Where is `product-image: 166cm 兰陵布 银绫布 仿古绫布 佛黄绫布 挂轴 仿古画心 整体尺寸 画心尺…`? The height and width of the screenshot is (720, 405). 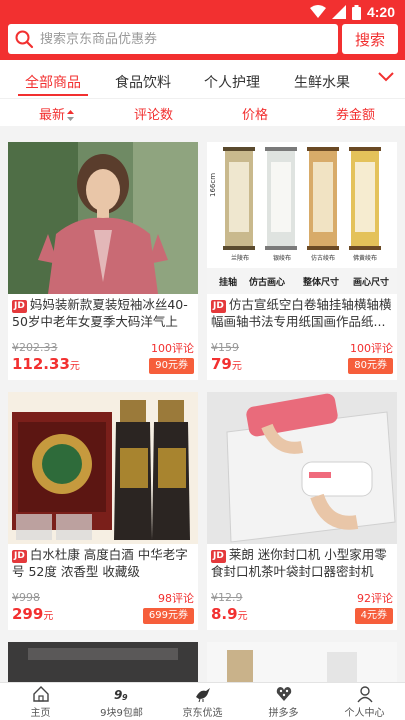 product-image: 166cm 兰陵布 银绫布 仿古绫布 佛黄绫布 挂轴 仿古画心 整体尺寸 画心尺… is located at coordinates (302, 218).